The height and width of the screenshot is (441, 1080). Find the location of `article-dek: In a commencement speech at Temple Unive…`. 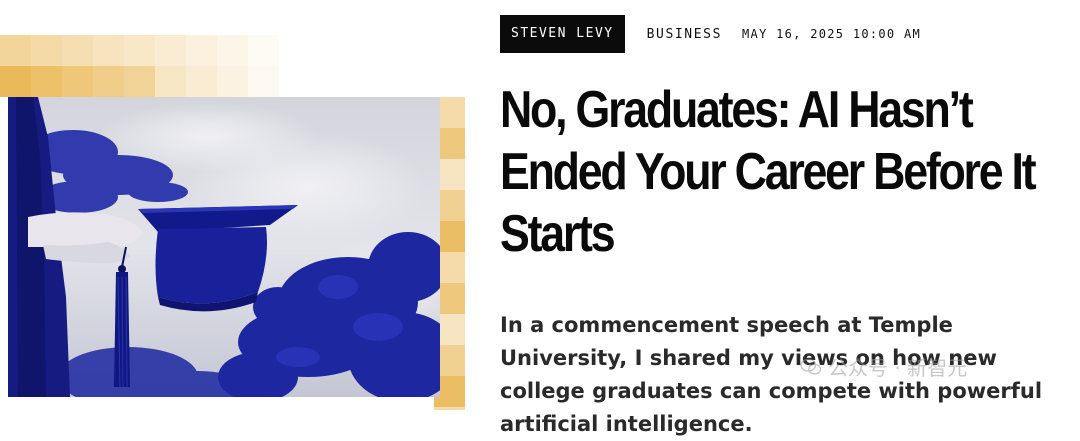

article-dek: In a commencement speech at Temple Unive… is located at coordinates (771, 374).